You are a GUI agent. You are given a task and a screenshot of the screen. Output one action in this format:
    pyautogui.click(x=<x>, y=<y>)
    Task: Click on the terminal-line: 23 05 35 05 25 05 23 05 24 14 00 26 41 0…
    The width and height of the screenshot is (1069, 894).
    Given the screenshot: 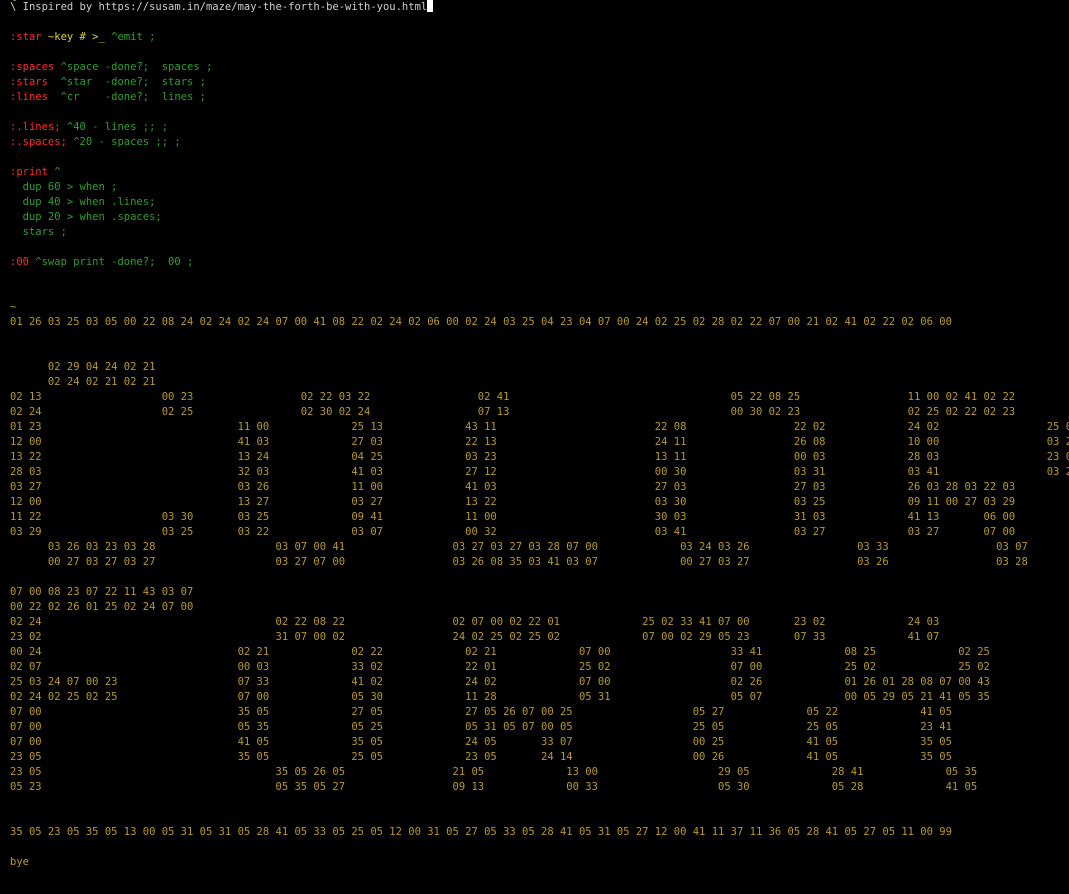 What is the action you would take?
    pyautogui.click(x=539, y=757)
    